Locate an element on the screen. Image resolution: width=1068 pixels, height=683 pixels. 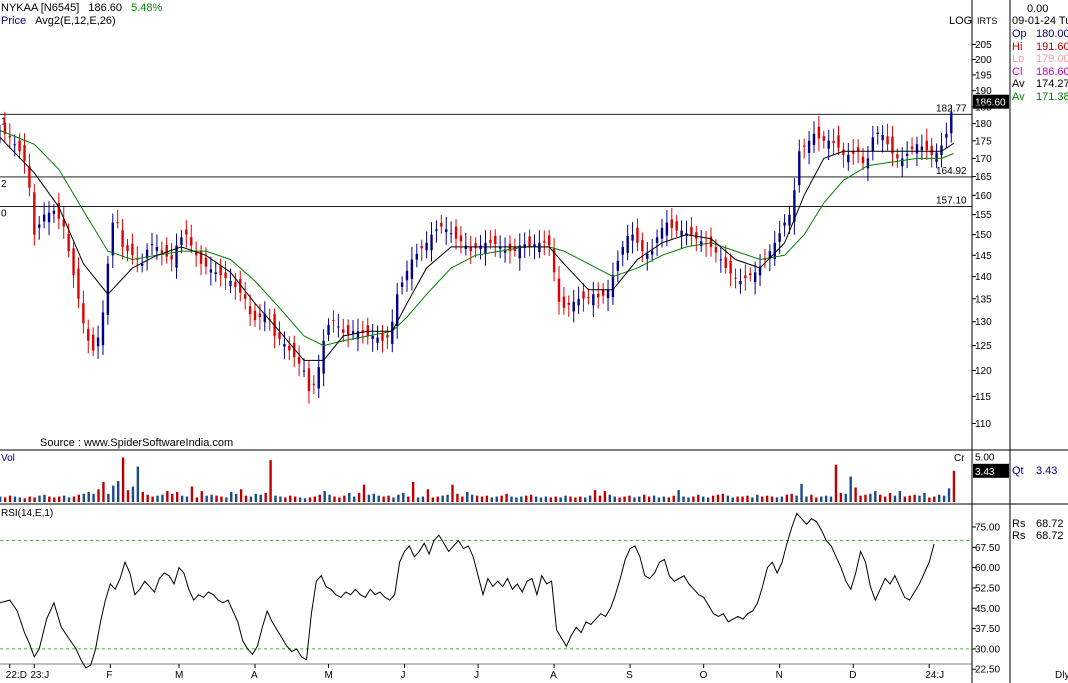
rsi-tick-label: 67.50 is located at coordinates (987, 548).